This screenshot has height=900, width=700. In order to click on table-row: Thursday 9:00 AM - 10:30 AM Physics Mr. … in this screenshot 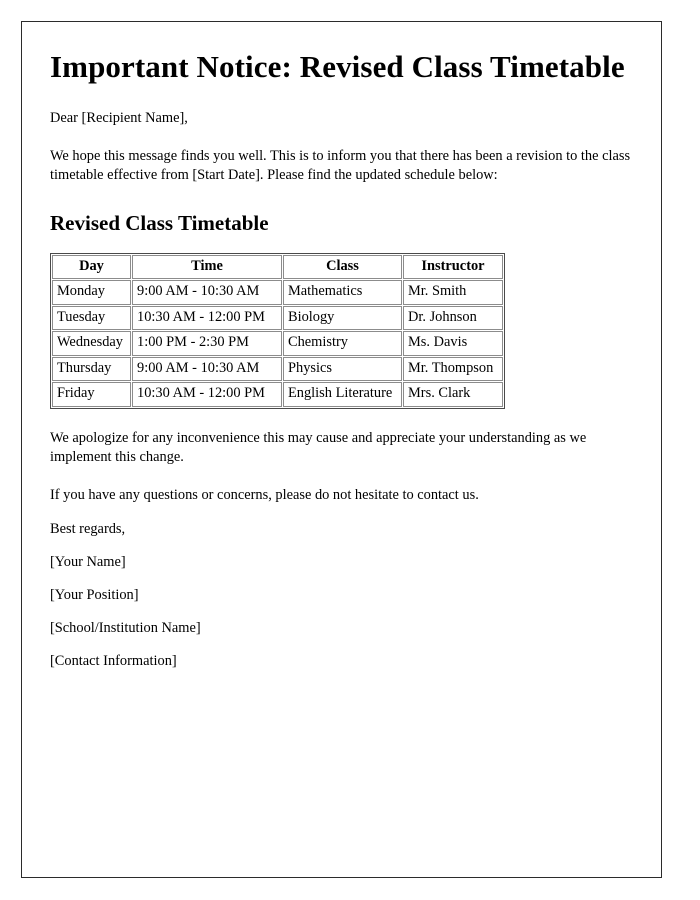, I will do `click(277, 369)`.